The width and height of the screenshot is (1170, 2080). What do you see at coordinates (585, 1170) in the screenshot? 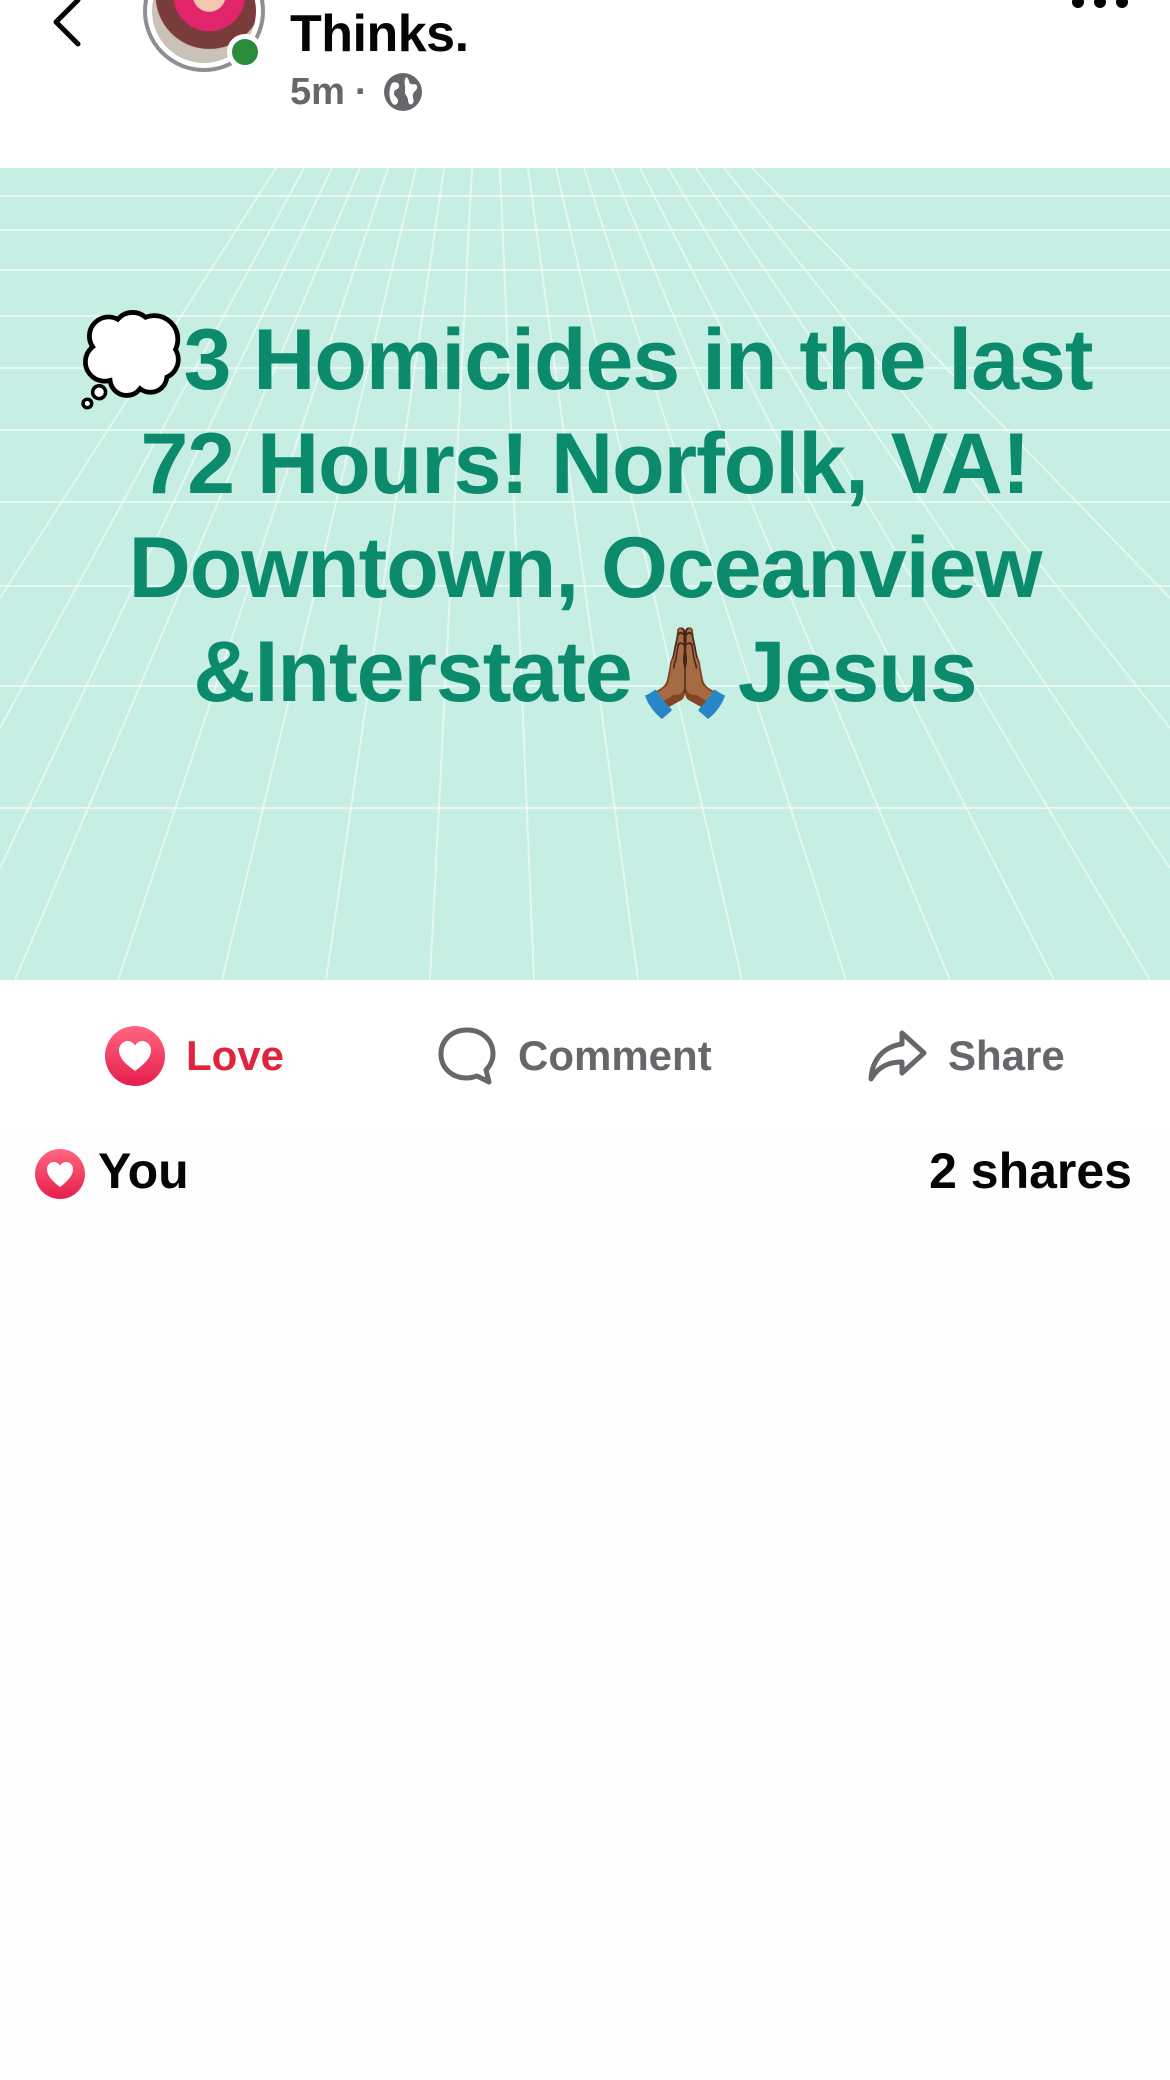
I see `reactions-summary: You 2 shares` at bounding box center [585, 1170].